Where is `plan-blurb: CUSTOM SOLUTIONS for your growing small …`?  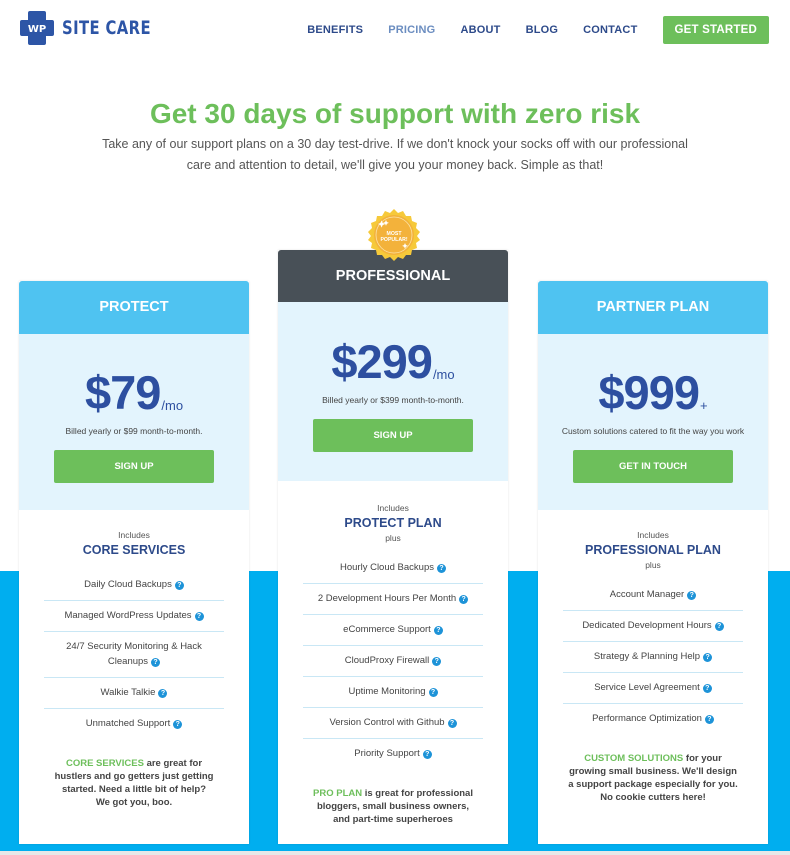 plan-blurb: CUSTOM SOLUTIONS for your growing small … is located at coordinates (653, 778).